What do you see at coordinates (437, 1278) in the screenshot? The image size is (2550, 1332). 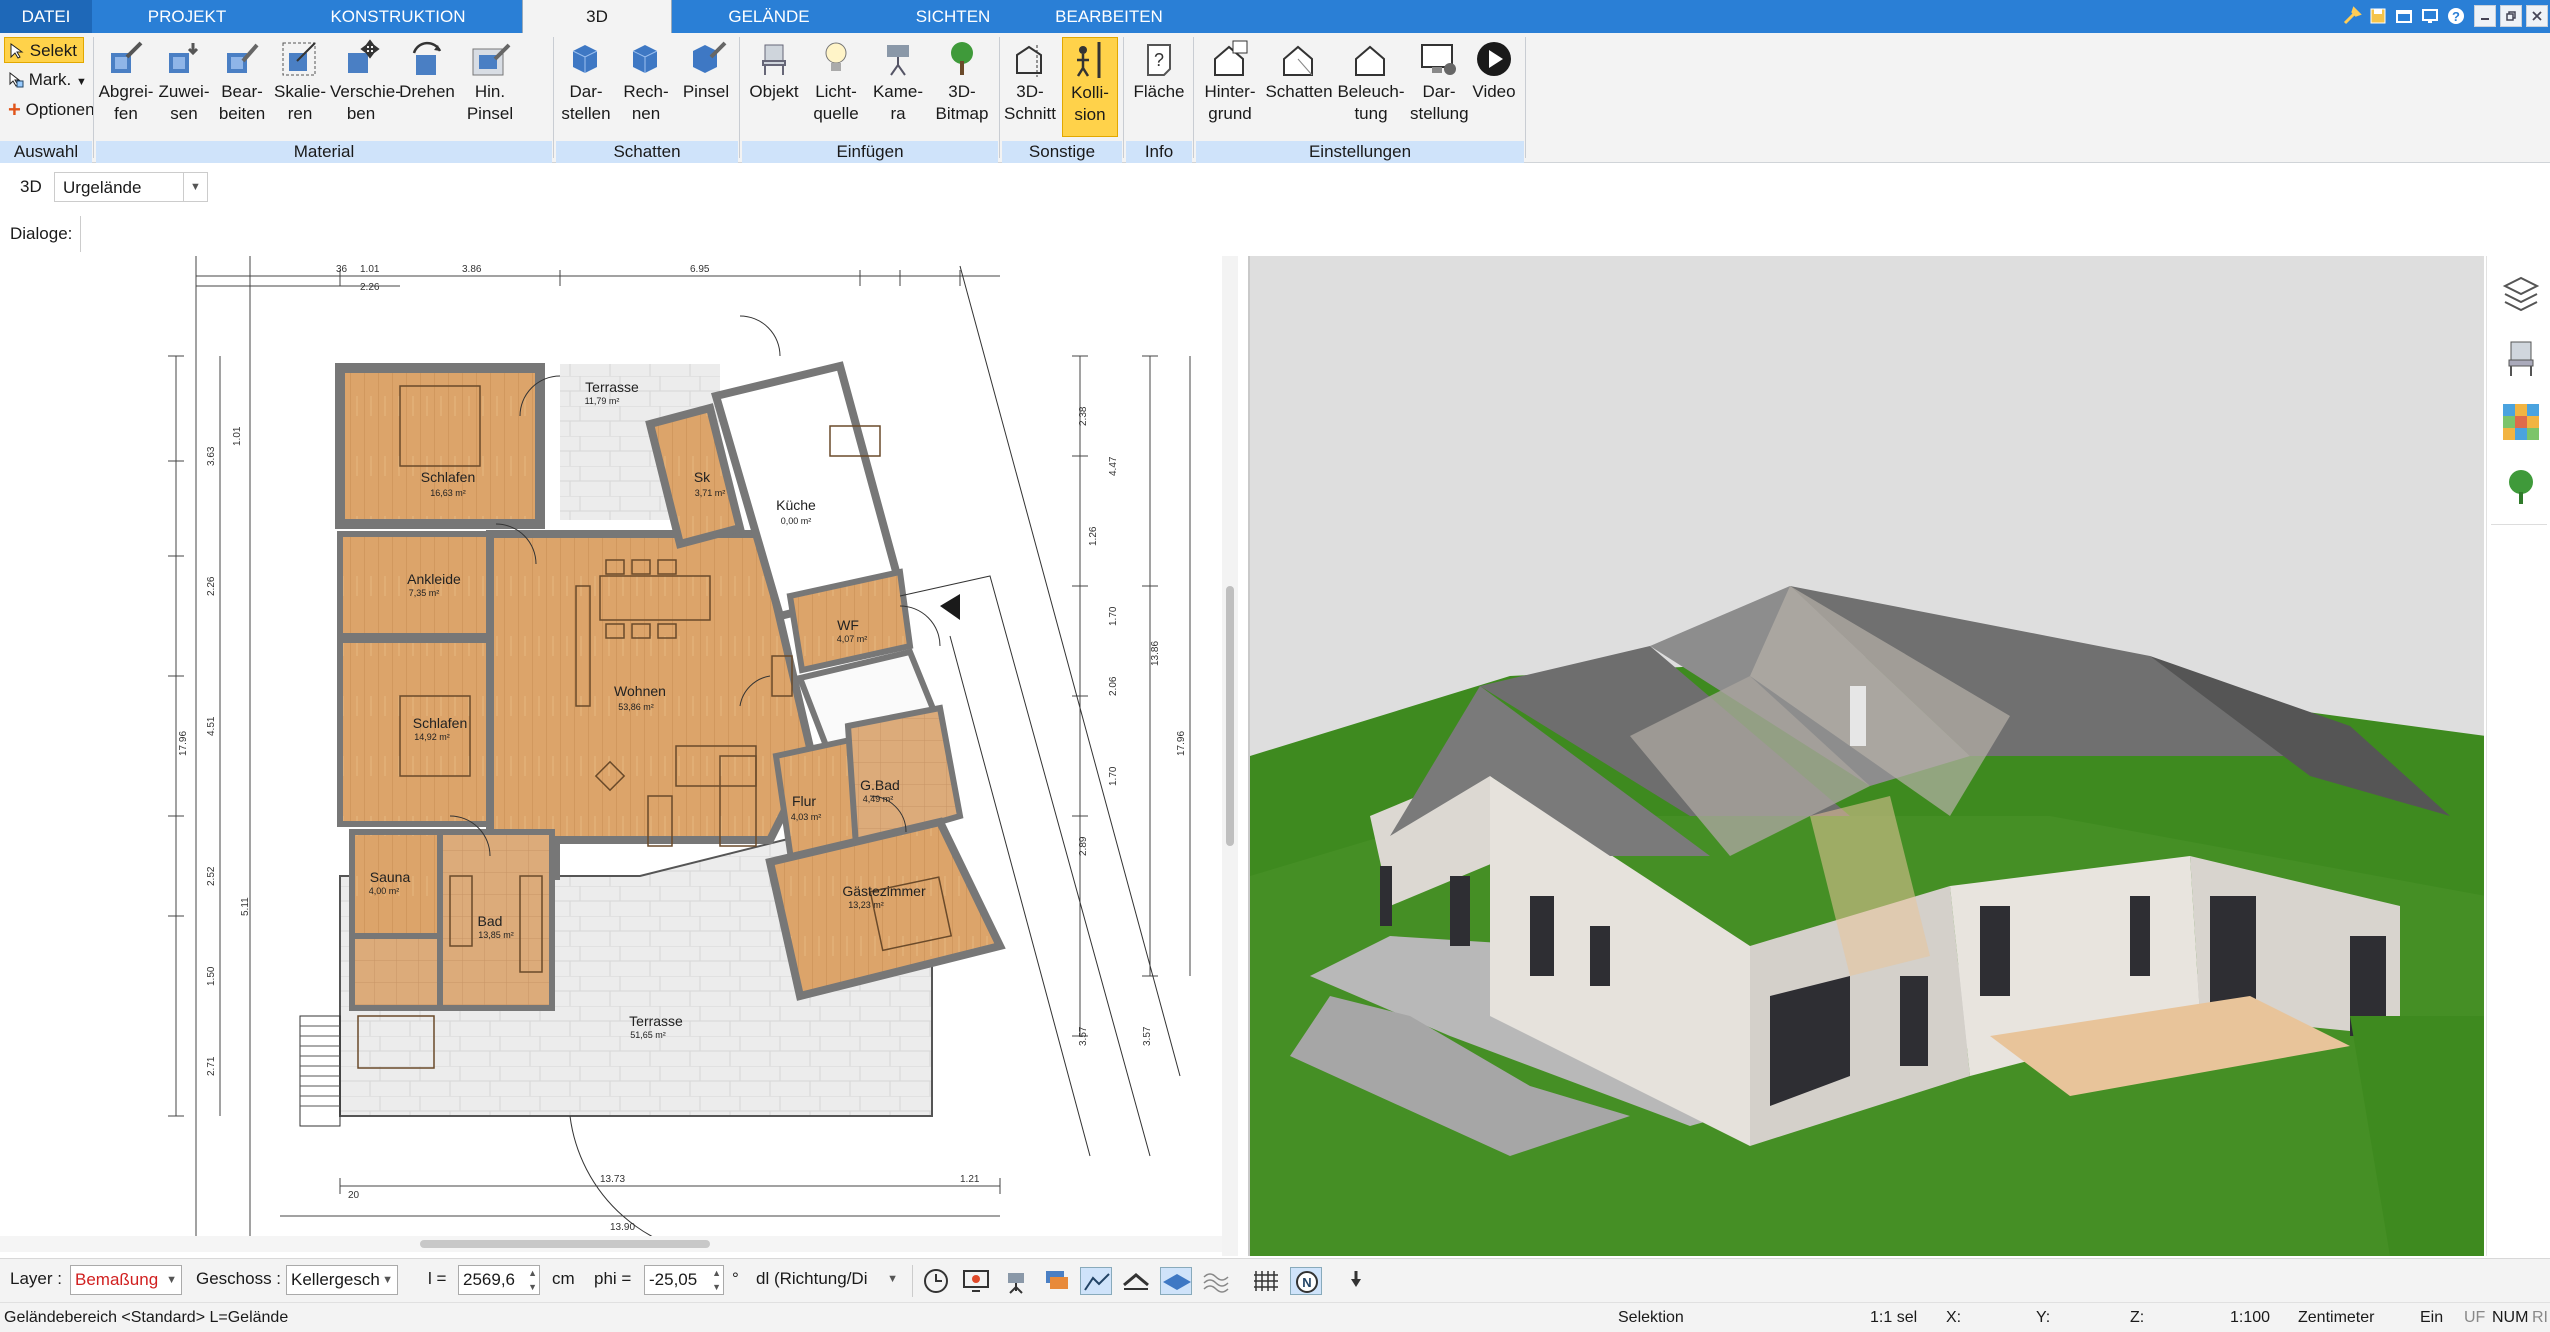 I see `length-label: l =` at bounding box center [437, 1278].